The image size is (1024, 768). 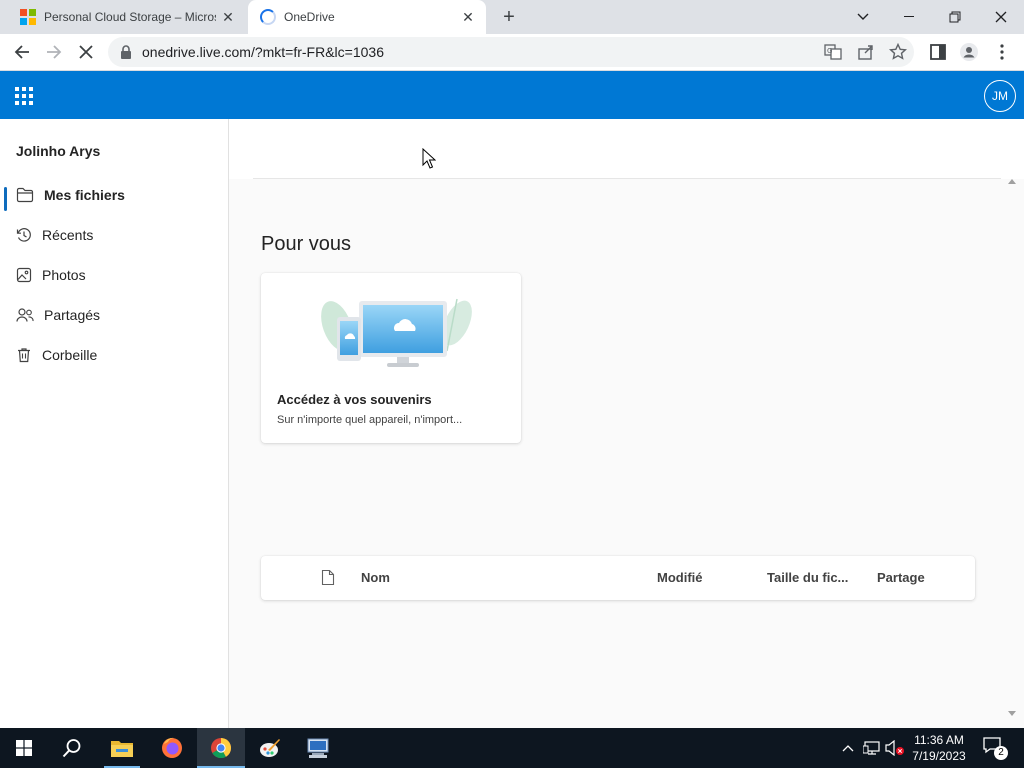 I want to click on sidebar-item-partages: Partagés, so click(x=114, y=315).